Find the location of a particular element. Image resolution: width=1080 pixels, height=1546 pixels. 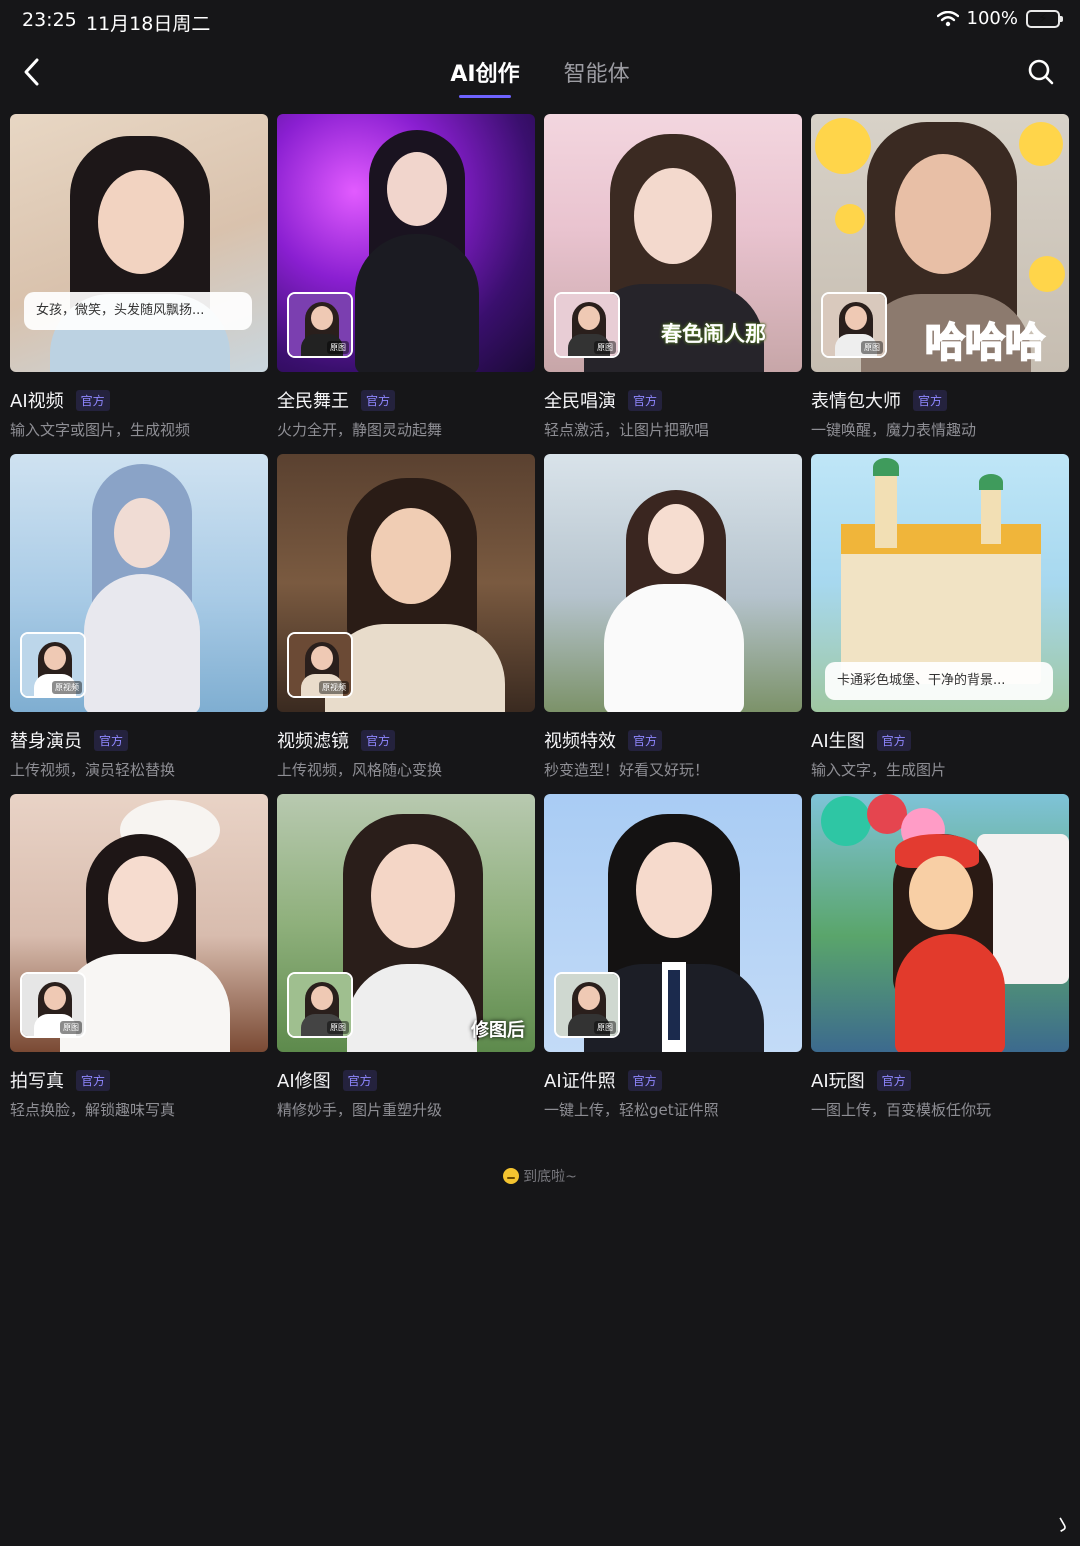

tab-agents-label: 智能体 is located at coordinates (596, 74).